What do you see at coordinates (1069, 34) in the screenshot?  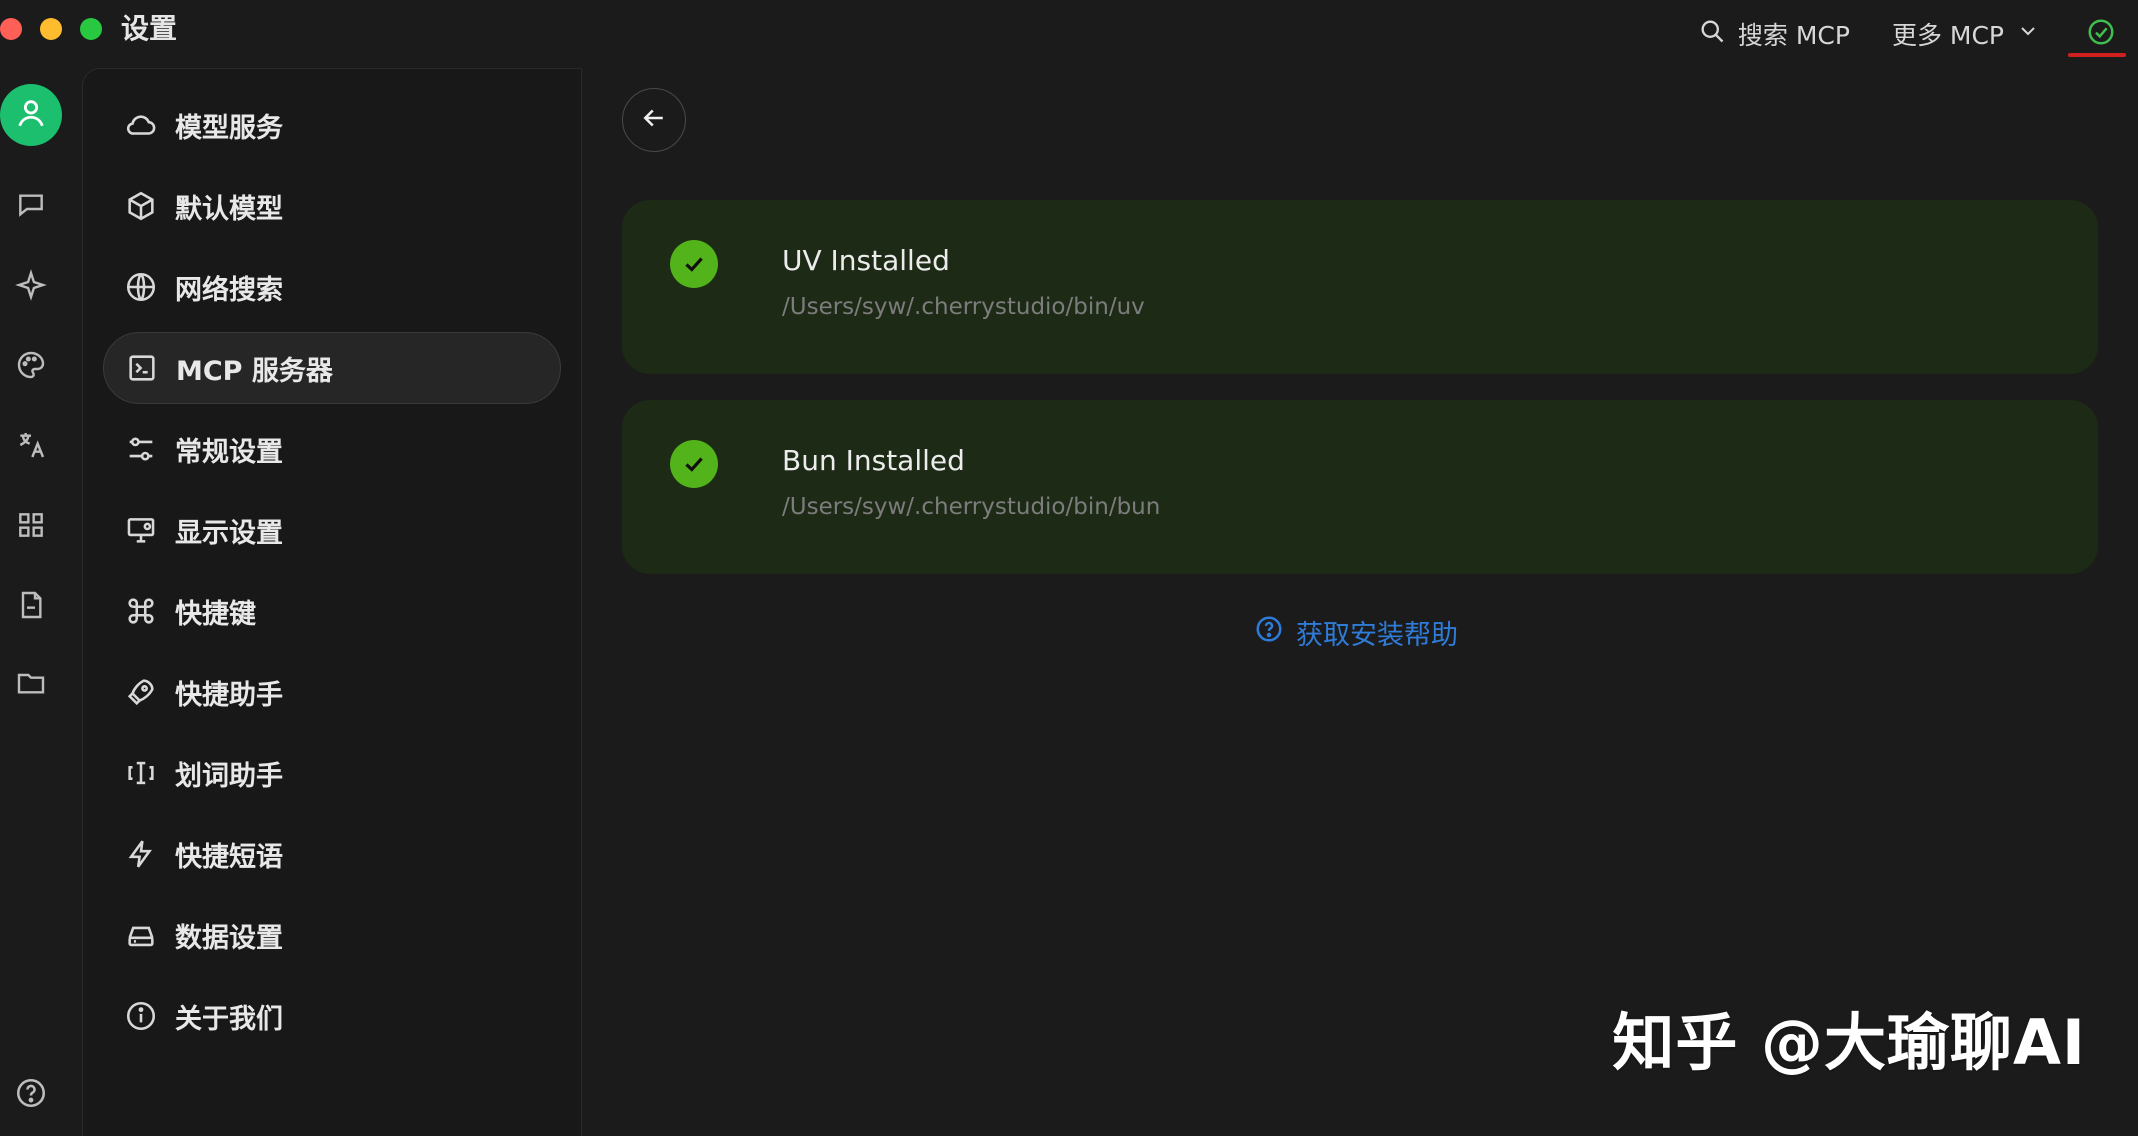 I see `title-bar: 设置 搜索 MCP 更多 MCP` at bounding box center [1069, 34].